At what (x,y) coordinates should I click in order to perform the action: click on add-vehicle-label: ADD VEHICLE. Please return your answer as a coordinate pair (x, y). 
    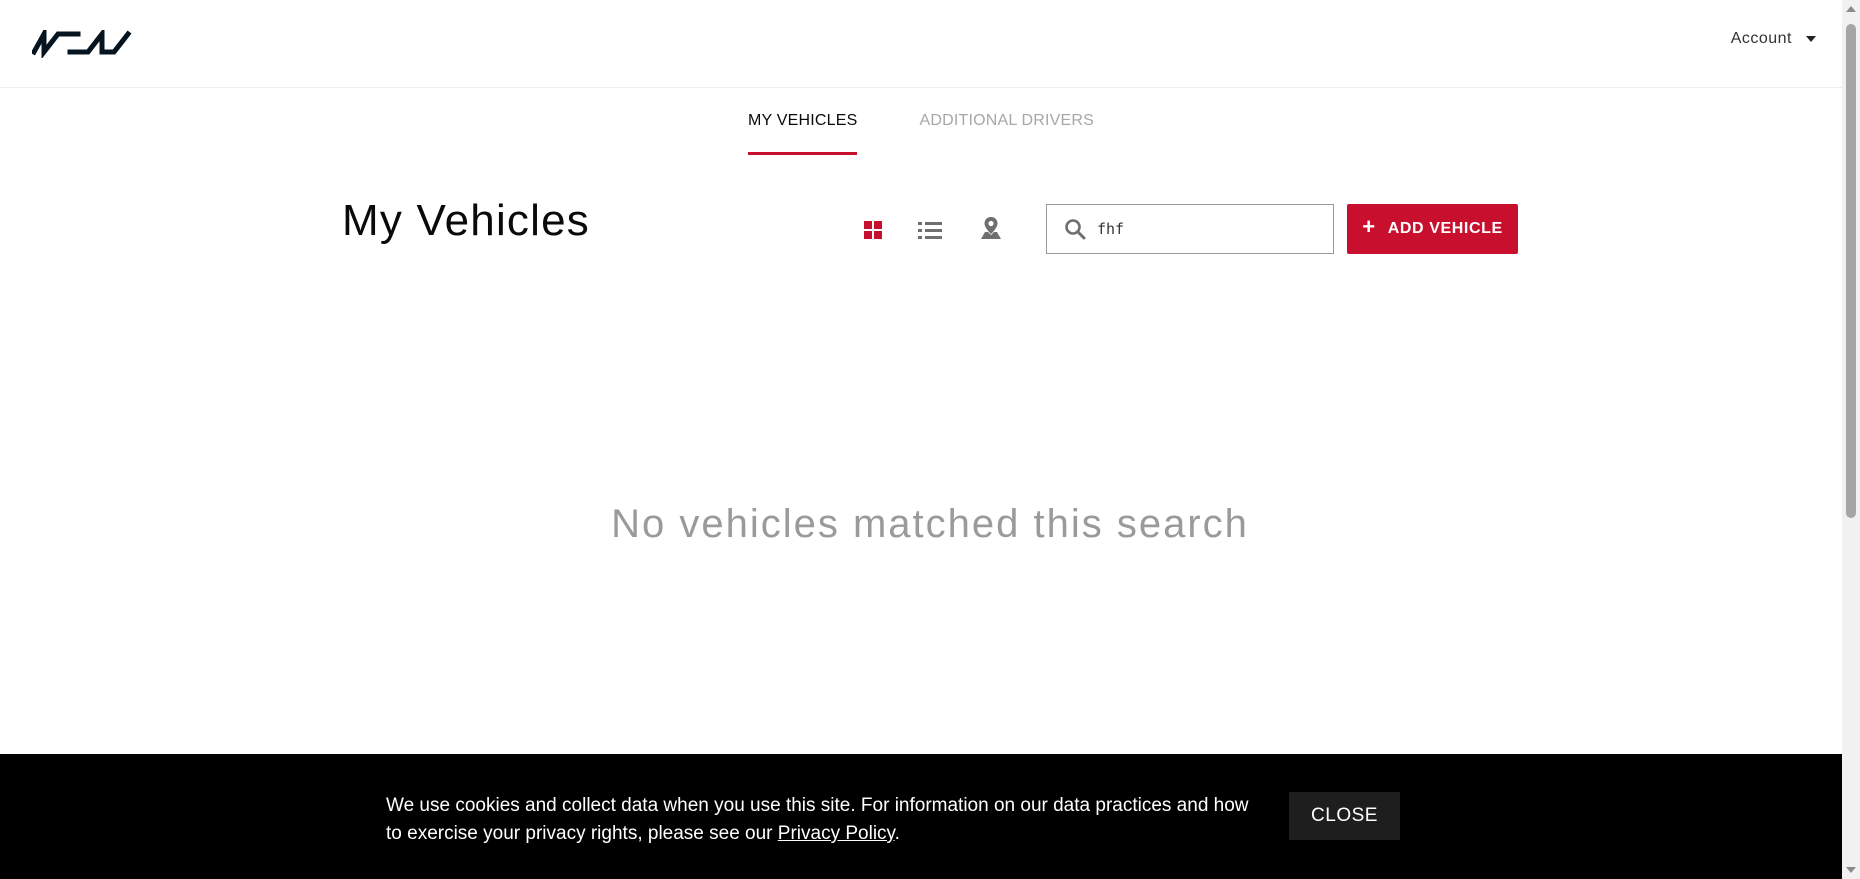
    Looking at the image, I should click on (1445, 228).